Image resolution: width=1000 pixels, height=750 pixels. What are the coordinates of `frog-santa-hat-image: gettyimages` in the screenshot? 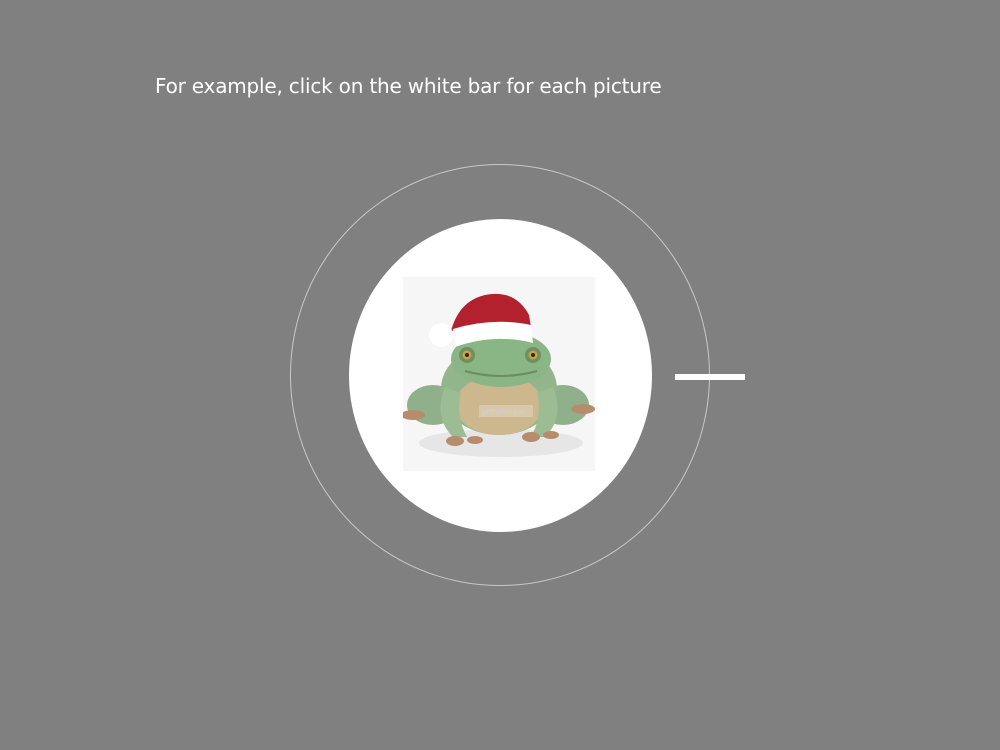 It's located at (499, 374).